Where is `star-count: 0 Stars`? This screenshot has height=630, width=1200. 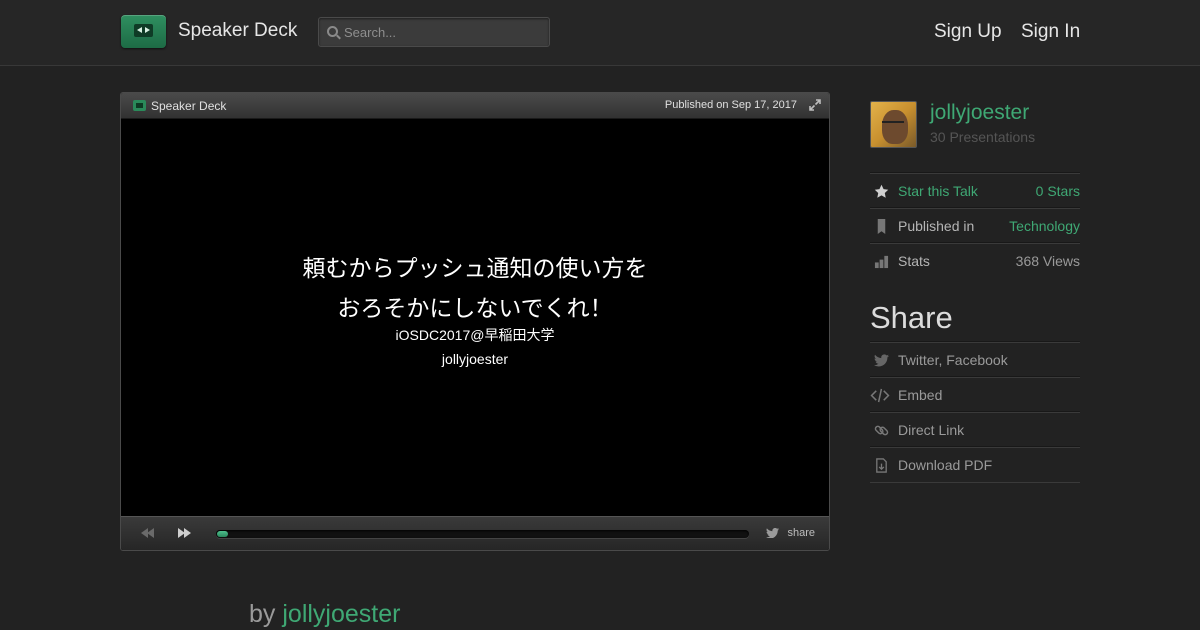
star-count: 0 Stars is located at coordinates (1057, 191).